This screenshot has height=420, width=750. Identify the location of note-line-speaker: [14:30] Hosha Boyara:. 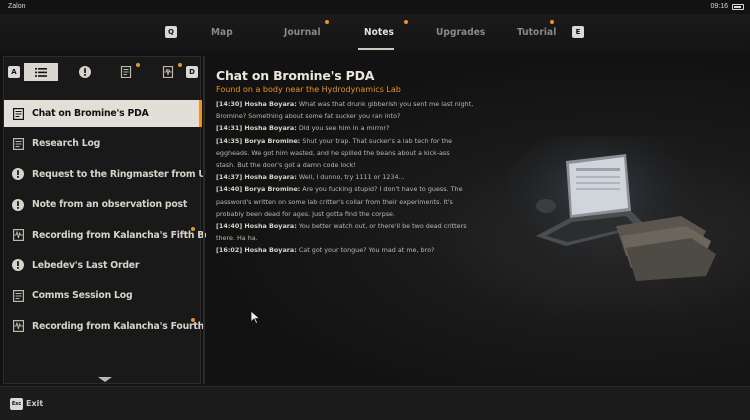
(256, 104).